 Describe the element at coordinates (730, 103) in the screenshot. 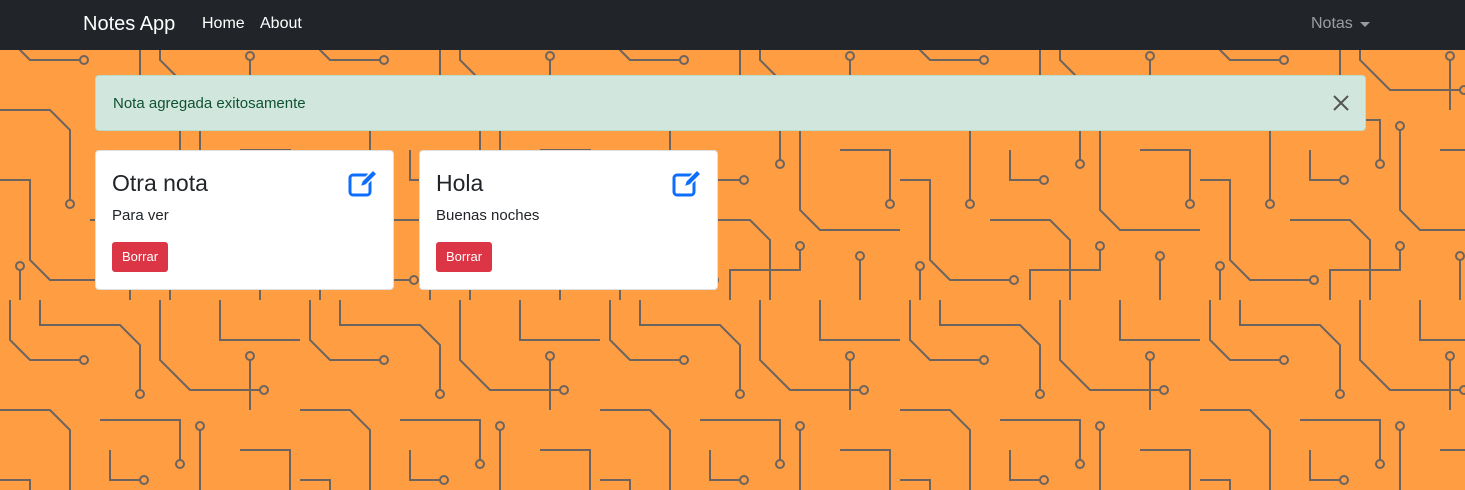

I see `success-alert: Nota agregada exitosamente` at that location.